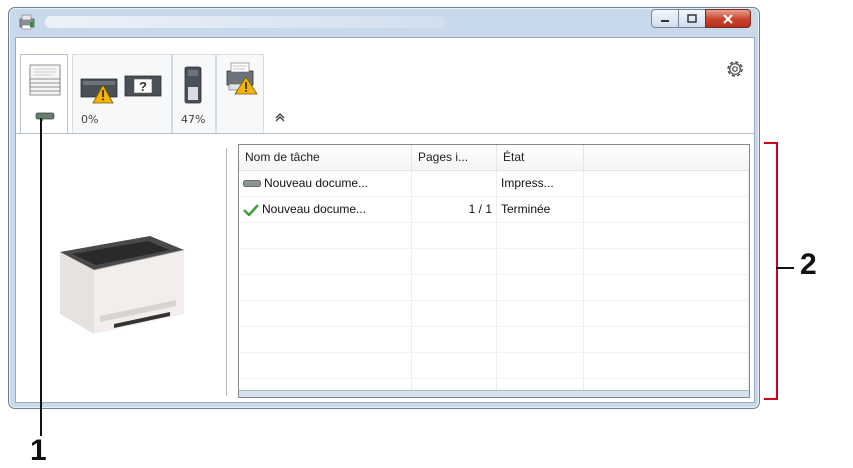 This screenshot has height=468, width=853. Describe the element at coordinates (251, 209) in the screenshot. I see `checkmark-icon` at that location.